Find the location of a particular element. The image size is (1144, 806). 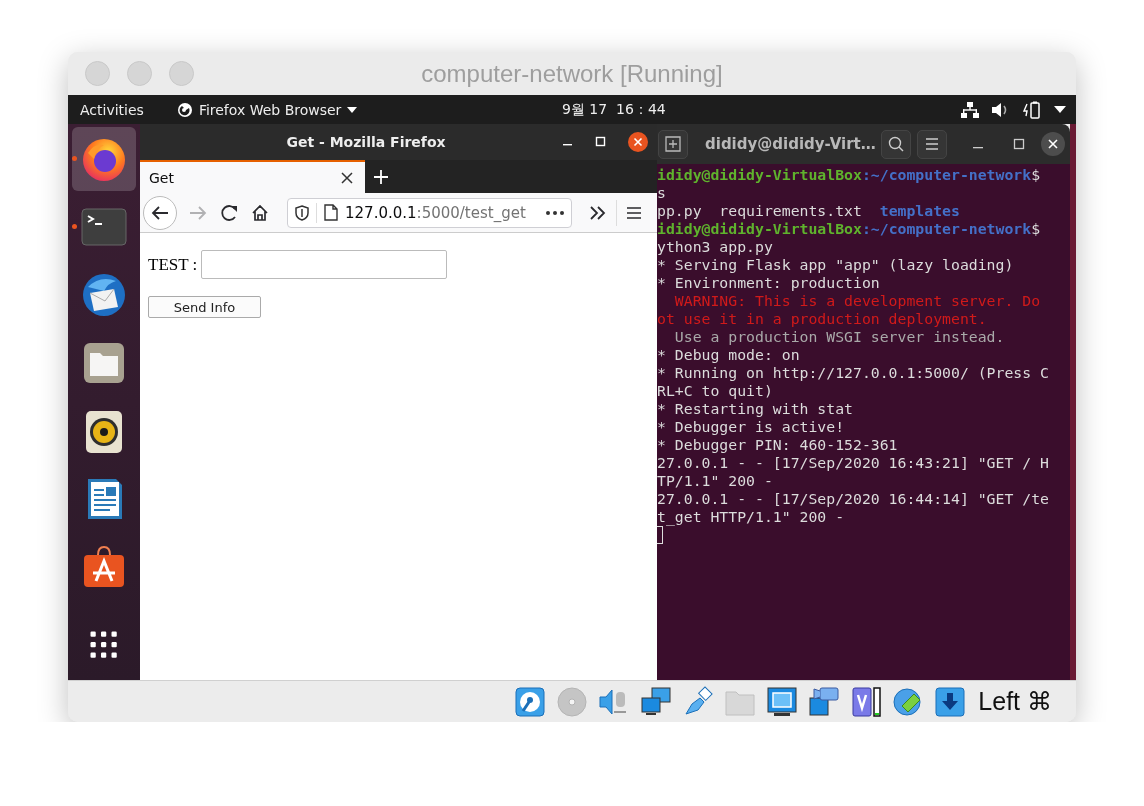

mail-icon is located at coordinates (104, 295).